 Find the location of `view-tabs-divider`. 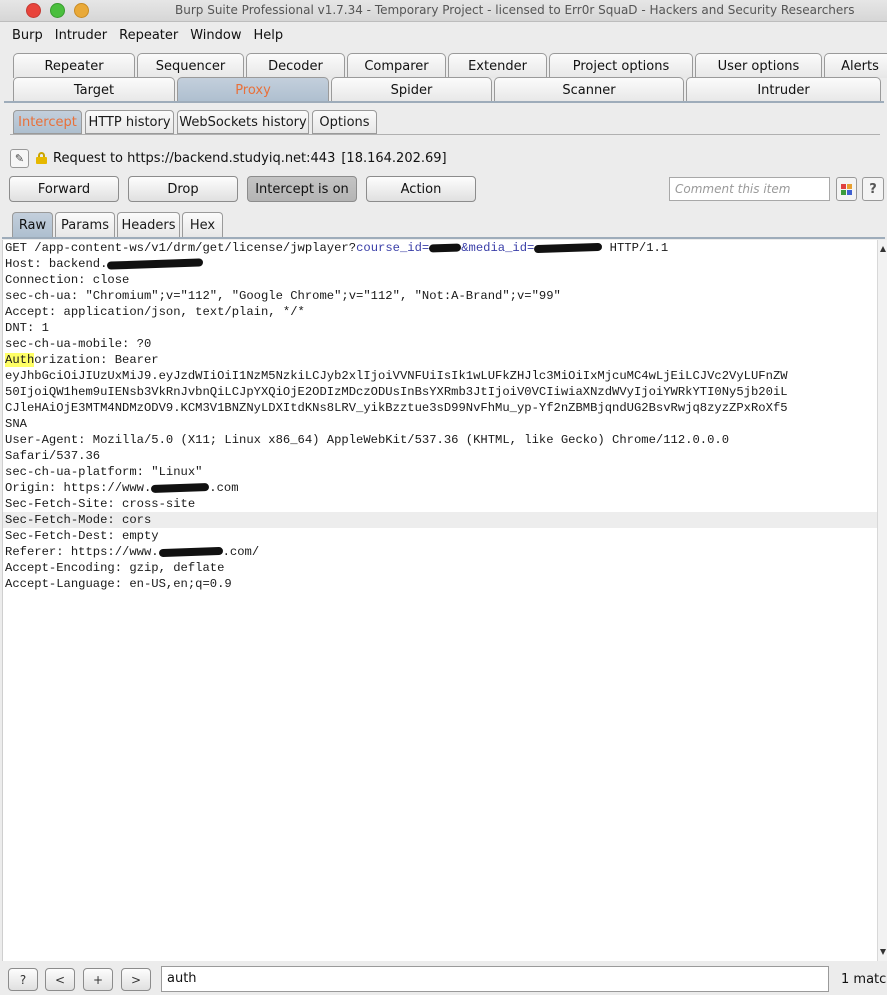

view-tabs-divider is located at coordinates (443, 238).